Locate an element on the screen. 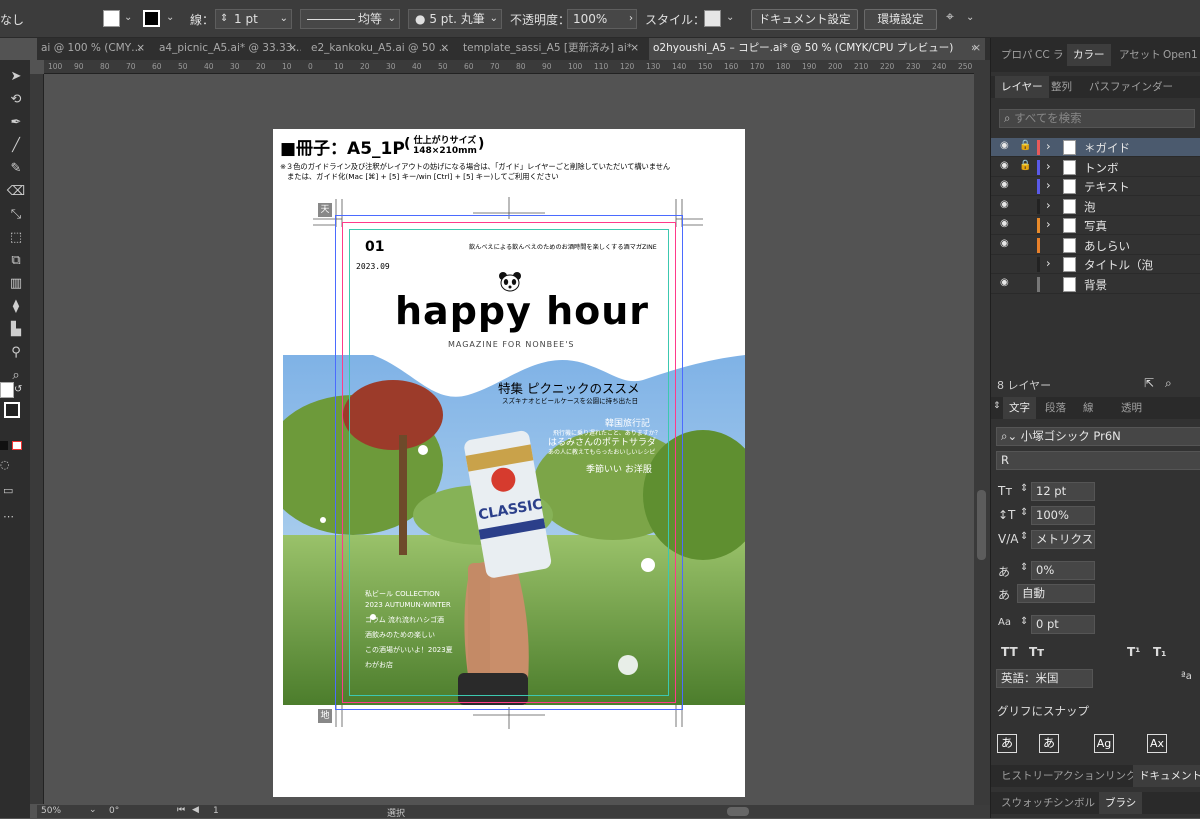  opacity-field: 100% › is located at coordinates (602, 19).